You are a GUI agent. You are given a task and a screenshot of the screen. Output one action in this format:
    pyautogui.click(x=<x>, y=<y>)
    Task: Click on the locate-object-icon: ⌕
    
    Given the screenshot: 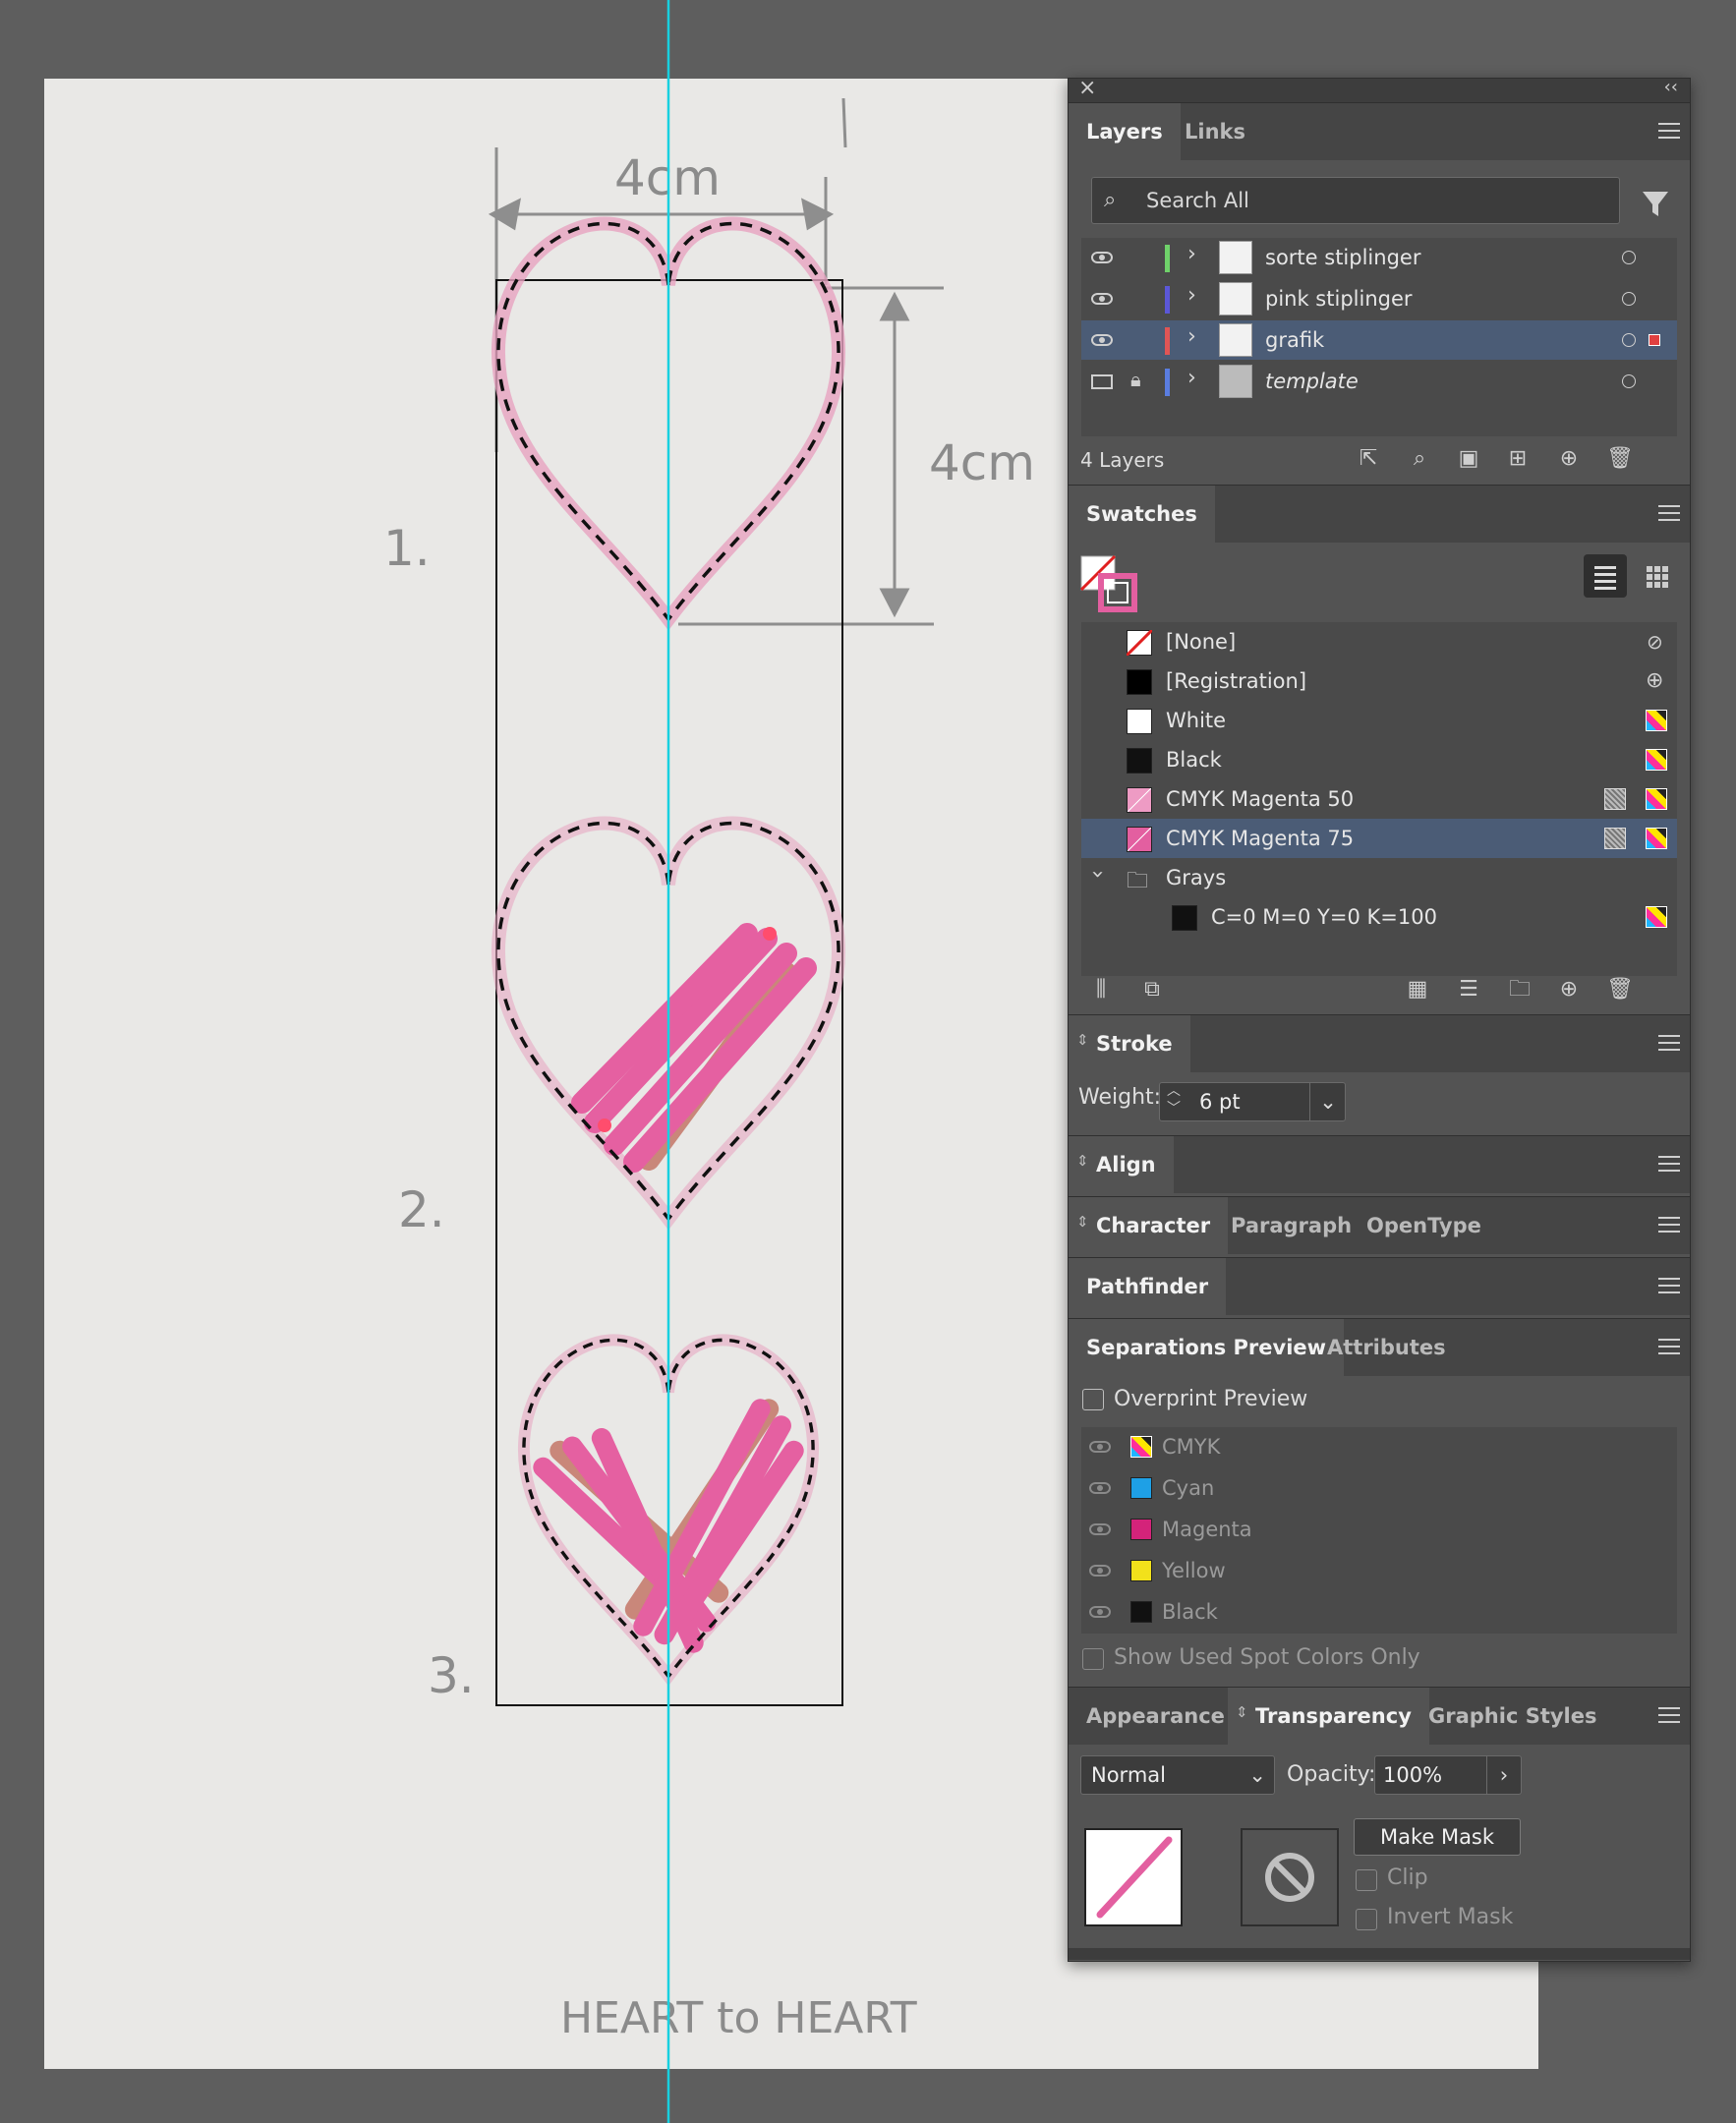 What is the action you would take?
    pyautogui.click(x=1419, y=459)
    